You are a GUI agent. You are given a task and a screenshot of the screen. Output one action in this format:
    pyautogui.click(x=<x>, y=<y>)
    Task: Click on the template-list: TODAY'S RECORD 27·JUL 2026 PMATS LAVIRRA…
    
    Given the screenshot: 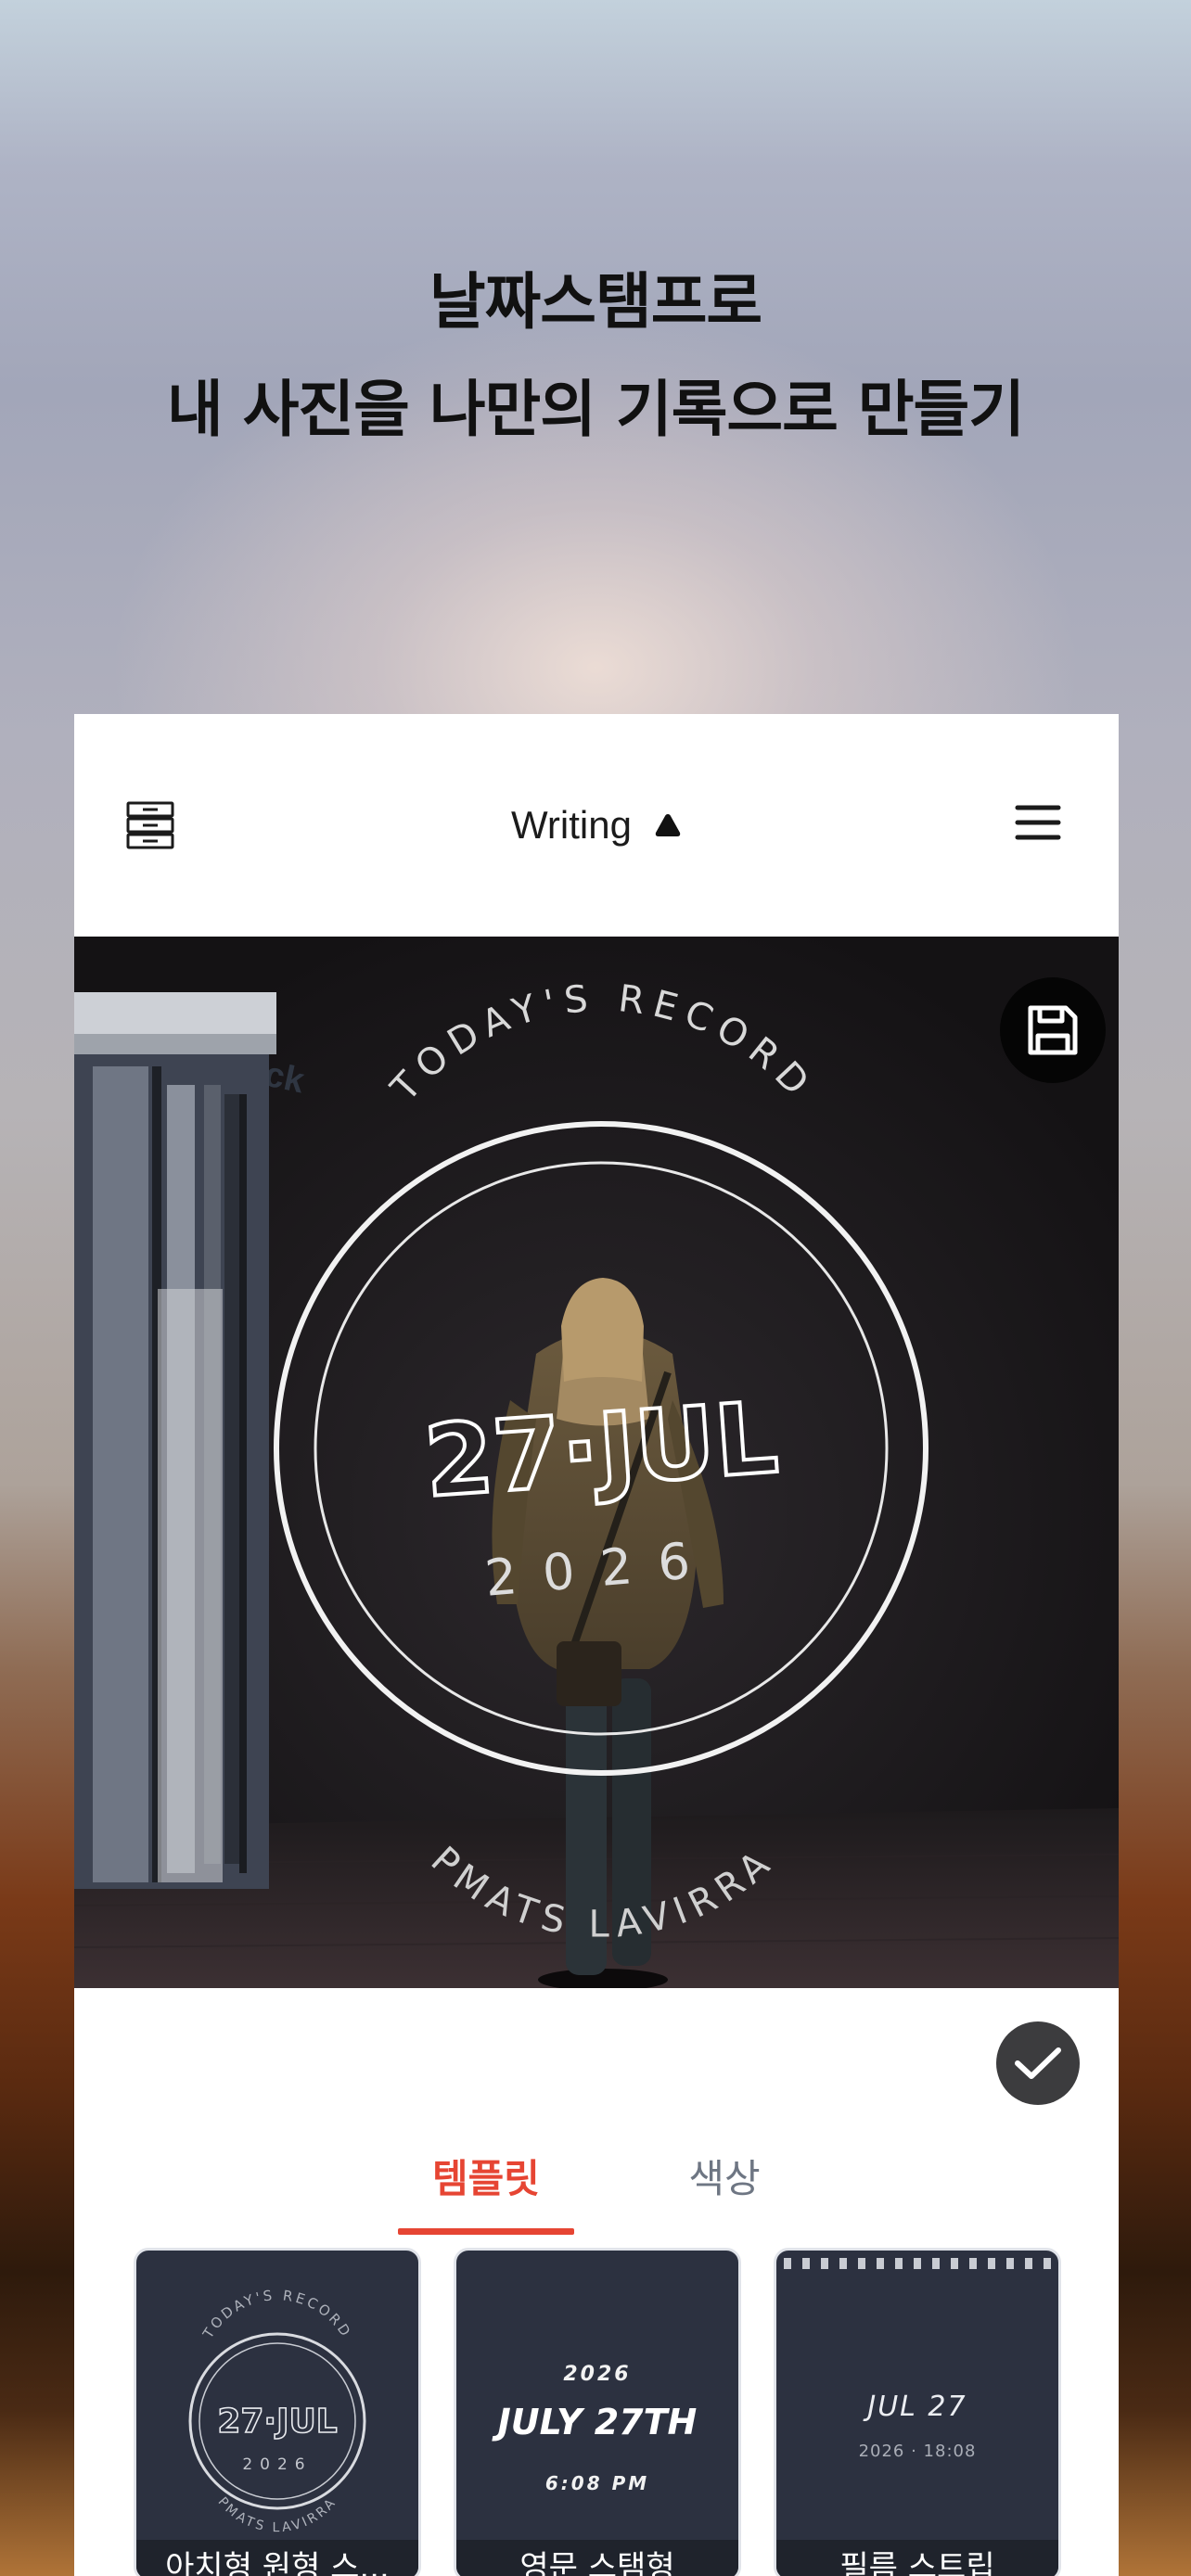 What is the action you would take?
    pyautogui.click(x=597, y=2412)
    